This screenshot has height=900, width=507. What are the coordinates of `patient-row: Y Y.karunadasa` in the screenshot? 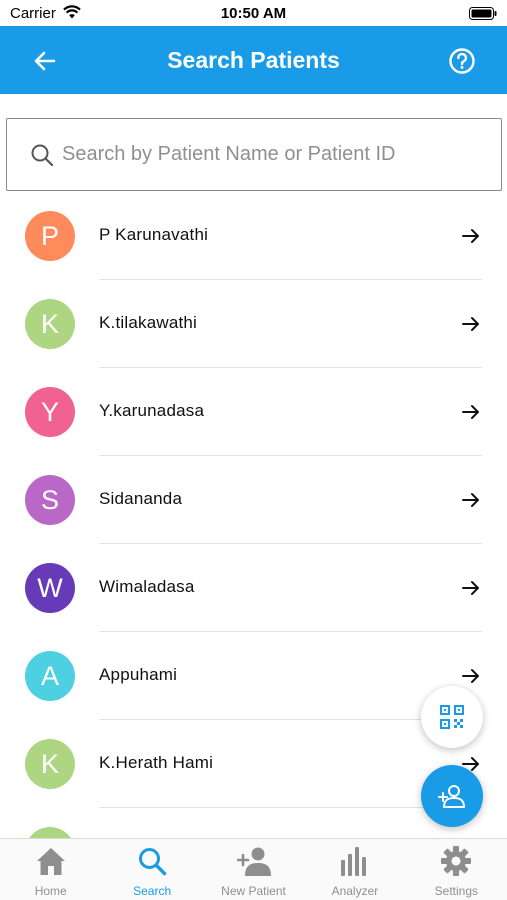 It's located at (253, 412).